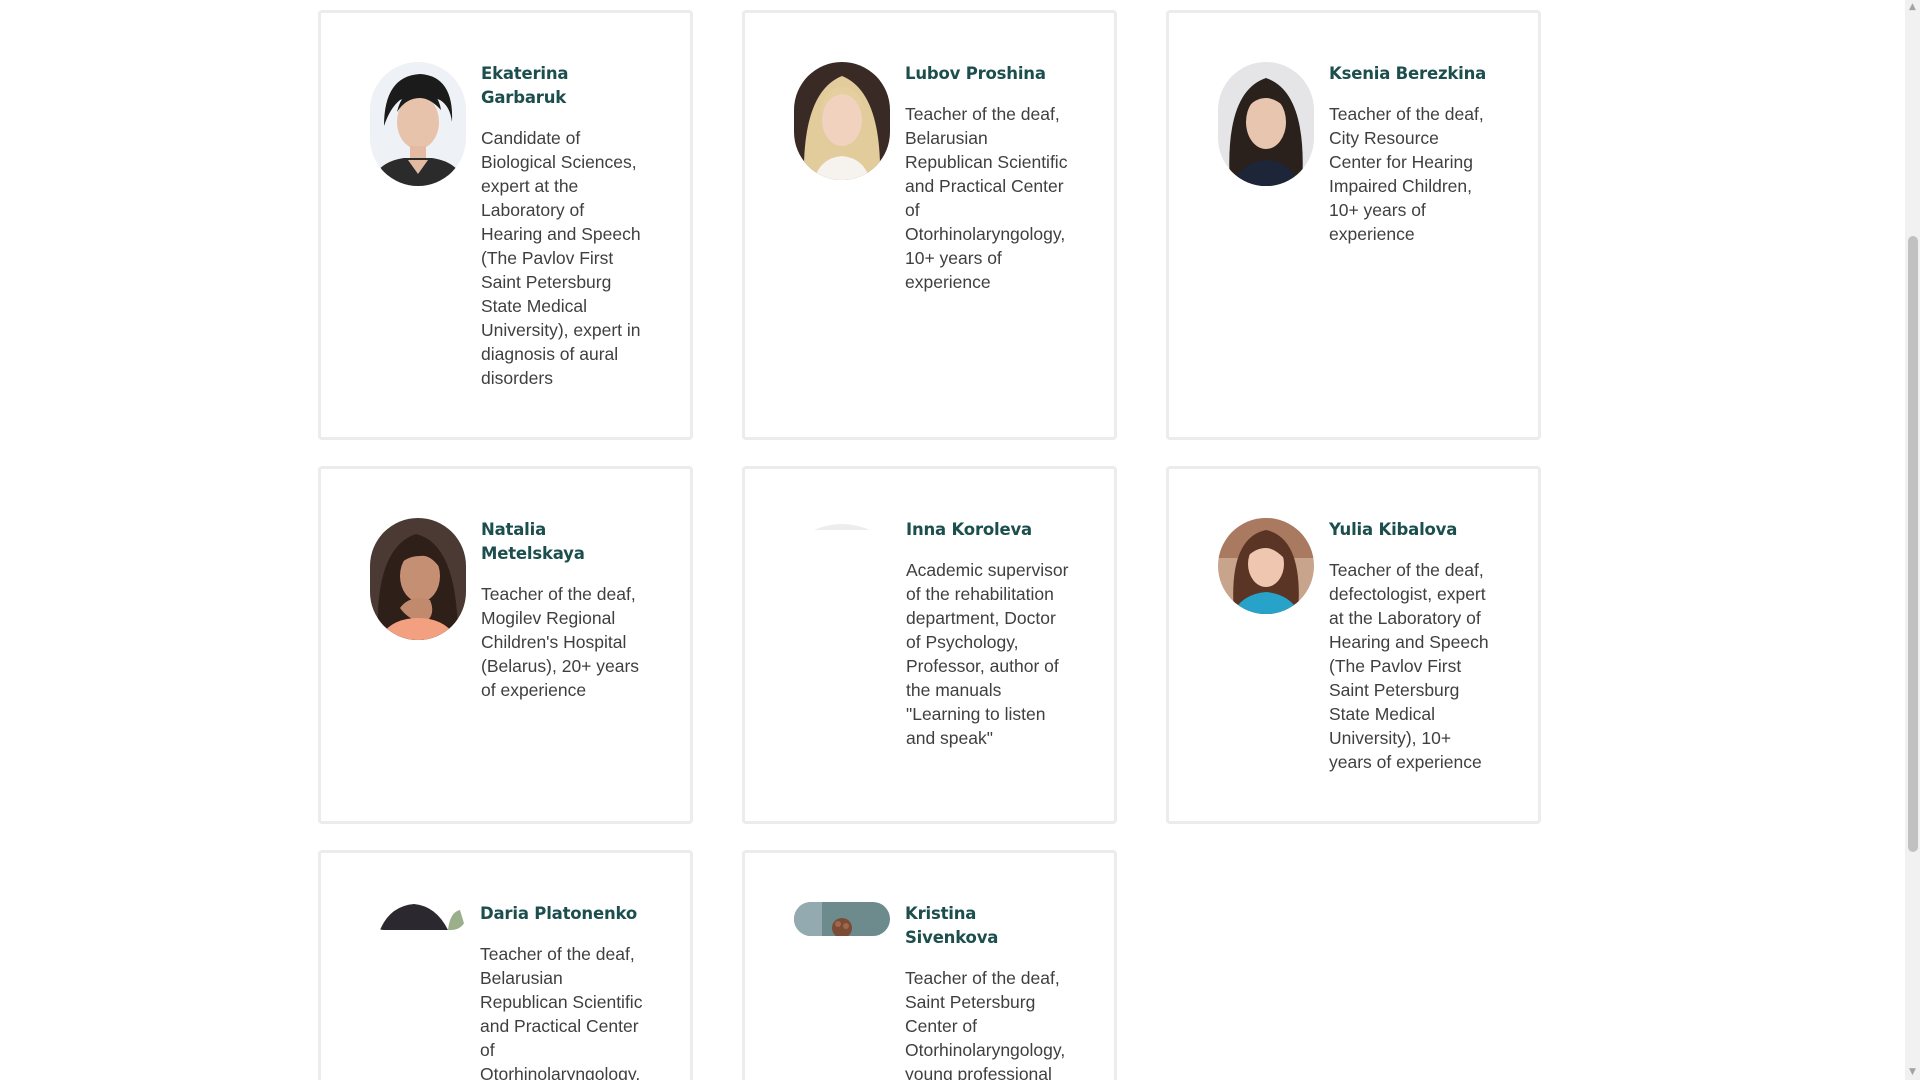  I want to click on scroll-up-arrow-icon: ▲, so click(1912, 7).